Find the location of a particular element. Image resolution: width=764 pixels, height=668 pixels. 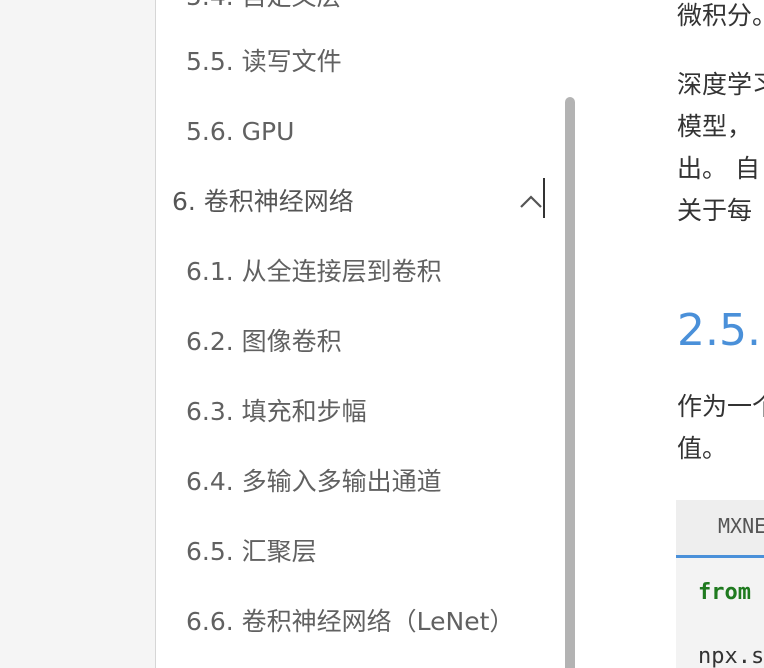

text-cursor is located at coordinates (544, 198).